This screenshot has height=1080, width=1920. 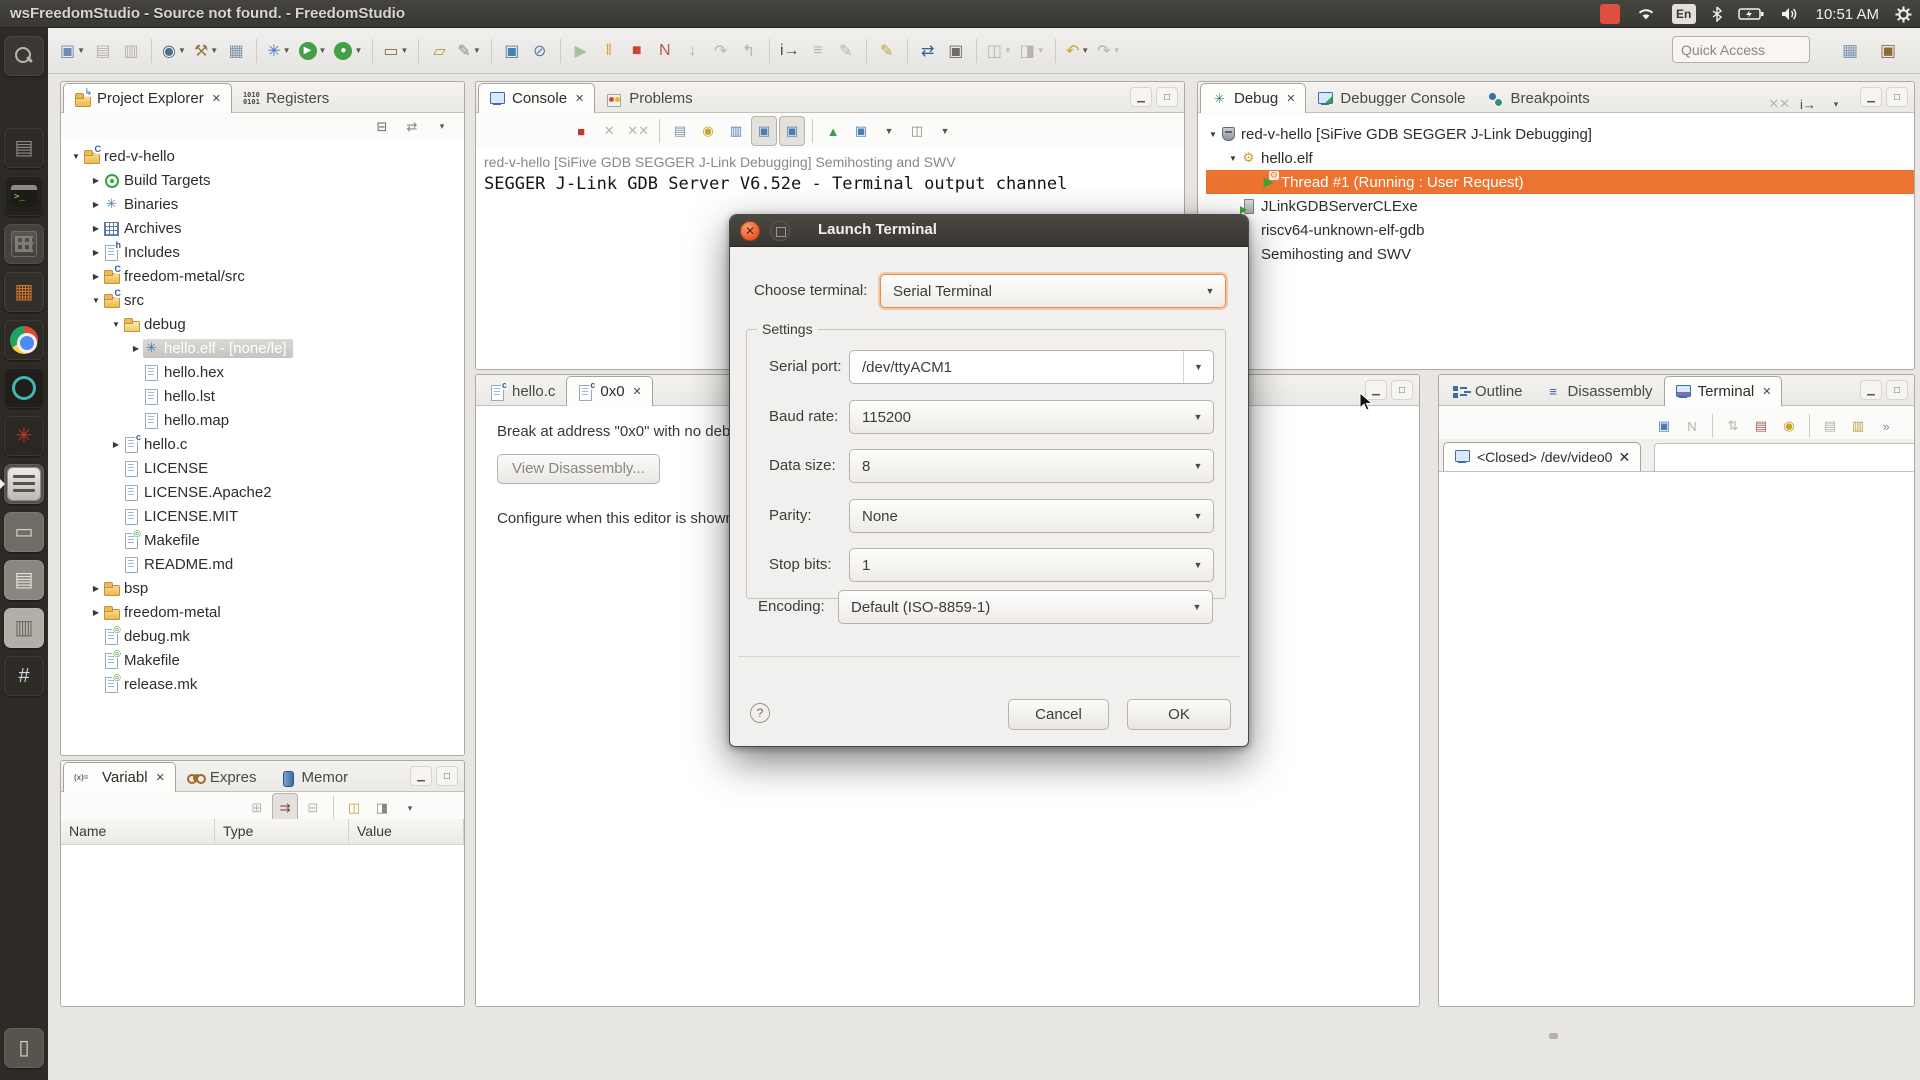 What do you see at coordinates (1553, 1036) in the screenshot?
I see `resize-grip` at bounding box center [1553, 1036].